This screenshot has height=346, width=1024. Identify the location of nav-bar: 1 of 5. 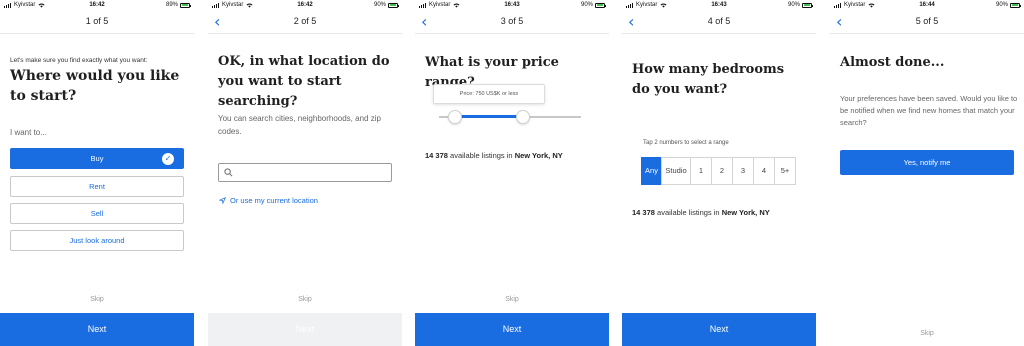
(97, 23).